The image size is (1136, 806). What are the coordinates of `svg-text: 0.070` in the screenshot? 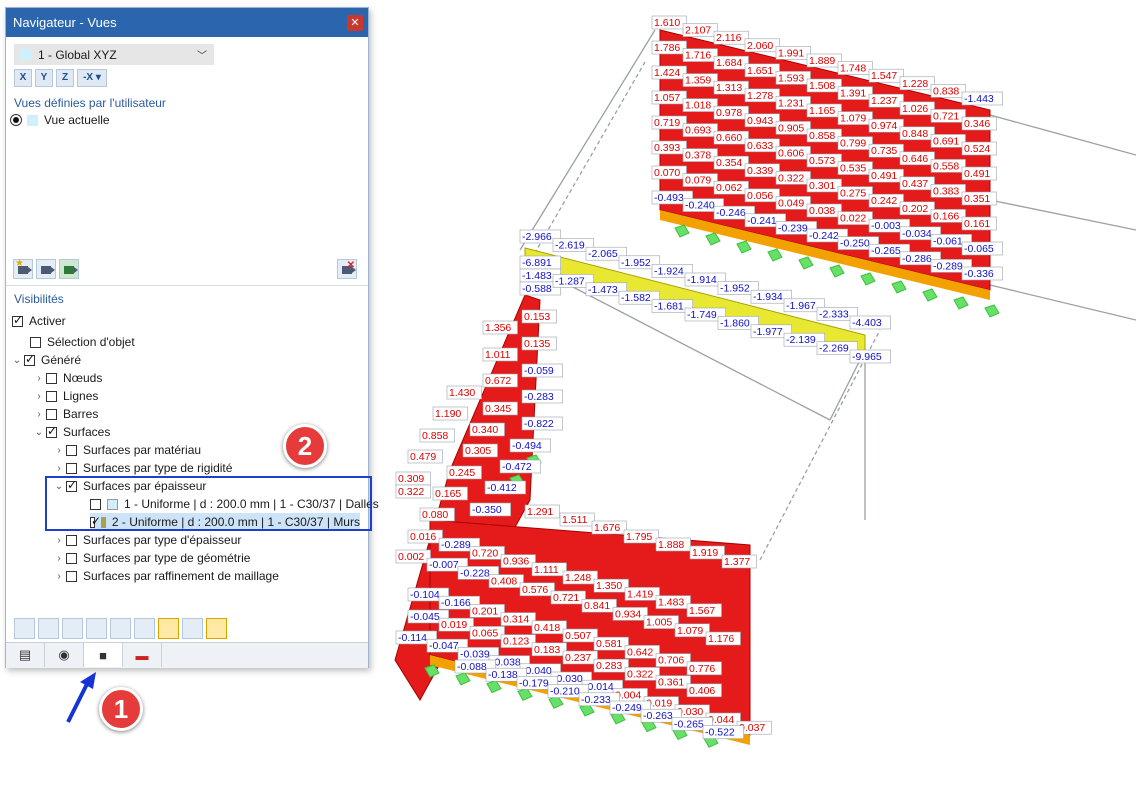 It's located at (667, 173).